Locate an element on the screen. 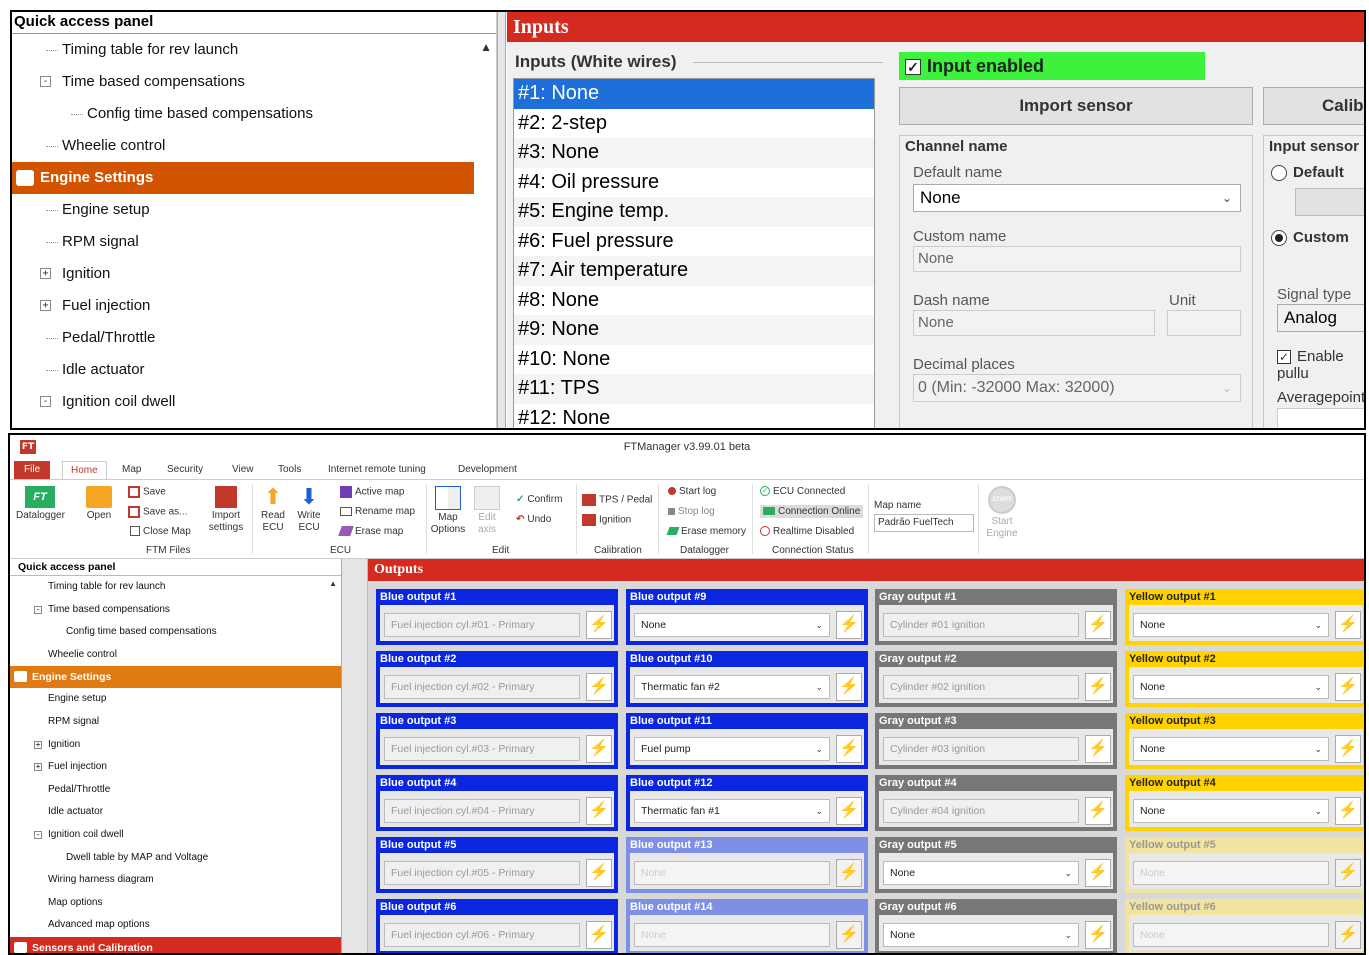 Image resolution: width=1369 pixels, height=955 pixels. enable-pullup-checkbox: ✓ Enable pullu is located at coordinates (1320, 365).